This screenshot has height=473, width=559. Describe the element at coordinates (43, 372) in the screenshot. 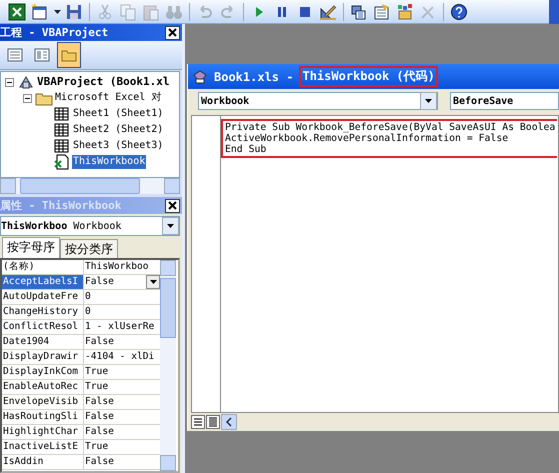

I see `property-name: DisplayInkCom` at that location.